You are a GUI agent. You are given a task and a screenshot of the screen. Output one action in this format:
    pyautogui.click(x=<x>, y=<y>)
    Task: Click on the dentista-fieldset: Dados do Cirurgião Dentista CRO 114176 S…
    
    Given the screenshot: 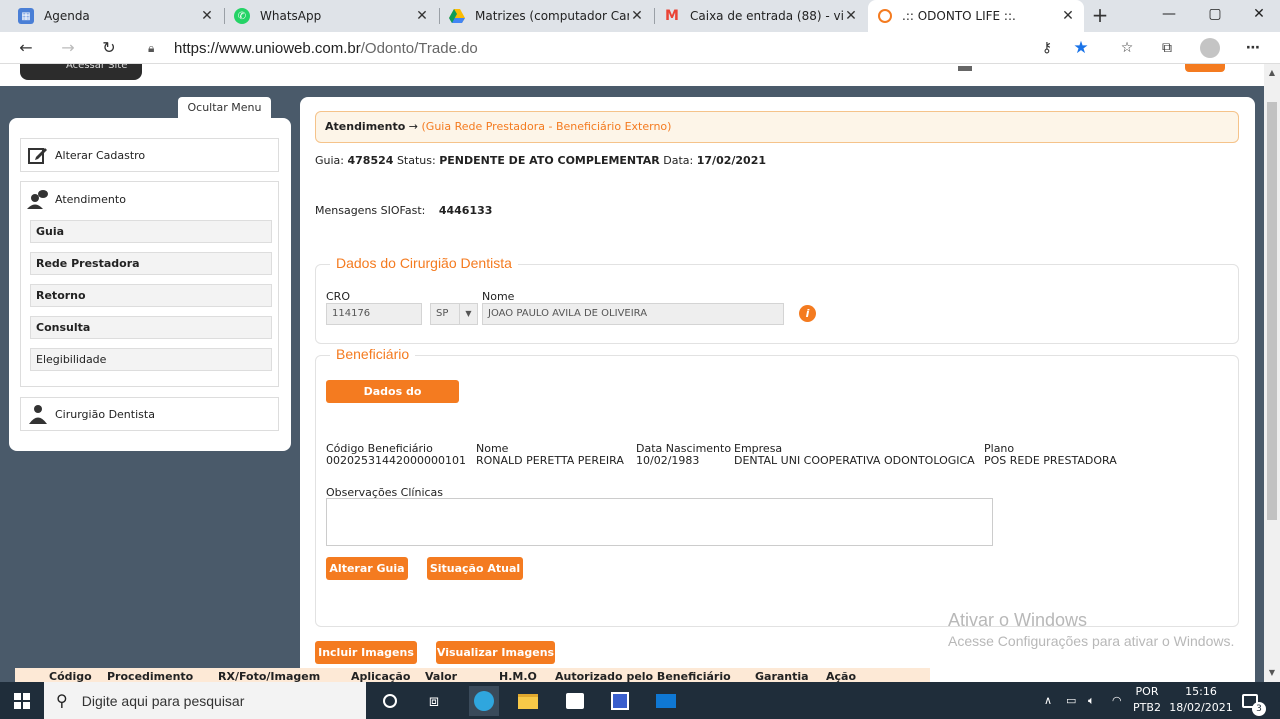 What is the action you would take?
    pyautogui.click(x=777, y=299)
    